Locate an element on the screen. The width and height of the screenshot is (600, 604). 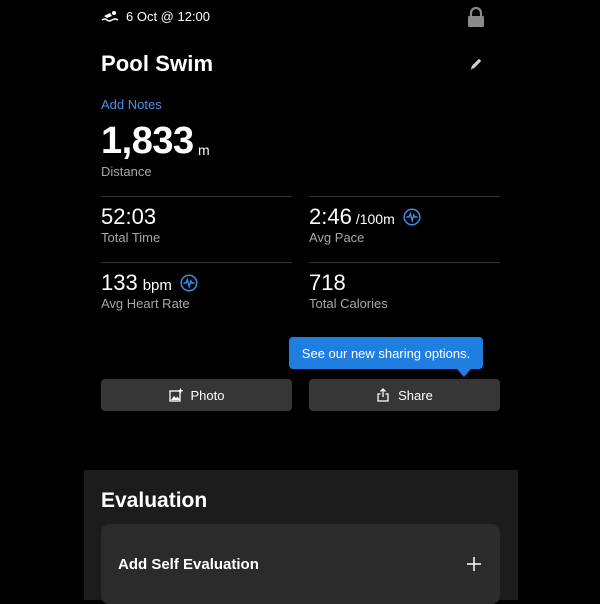
distance-unit: m is located at coordinates (204, 150).